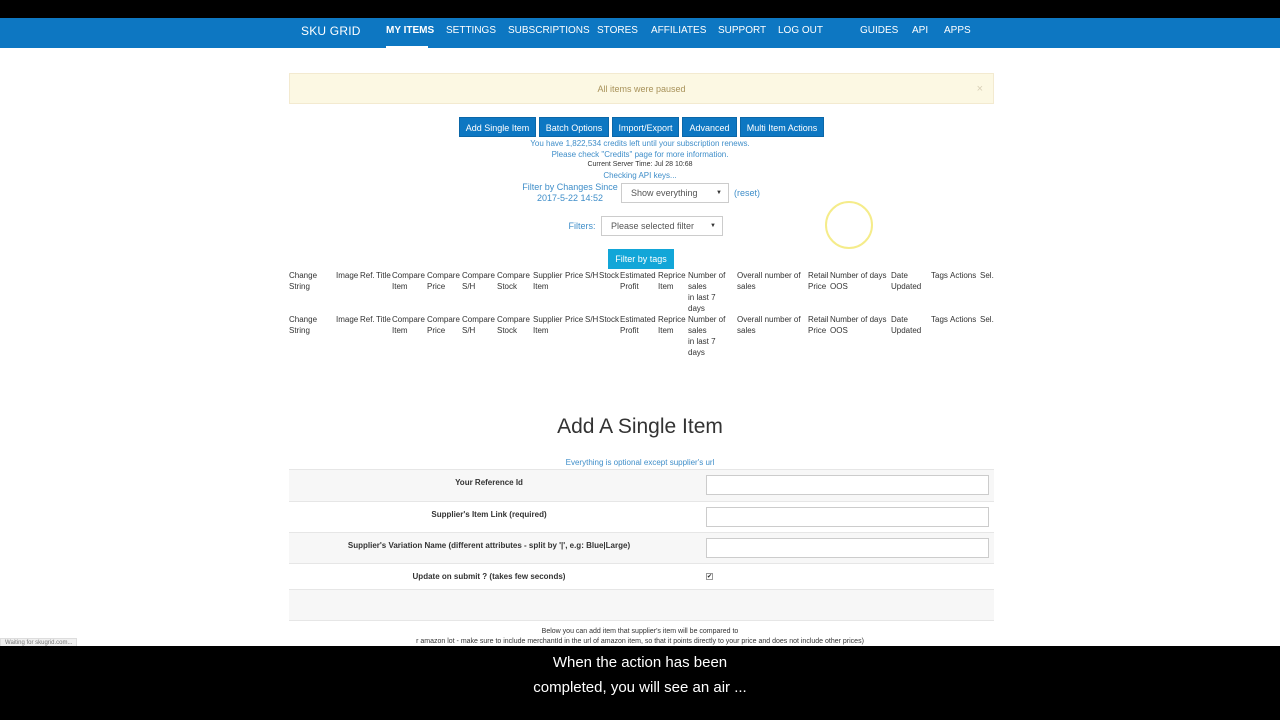 This screenshot has height=720, width=1280. What do you see at coordinates (980, 89) in the screenshot?
I see `close-icon: ×` at bounding box center [980, 89].